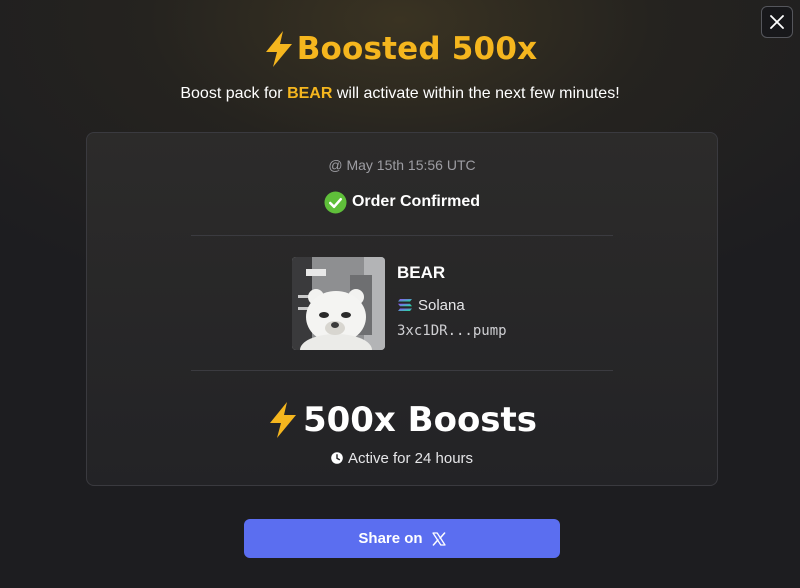  What do you see at coordinates (390, 538) in the screenshot?
I see `share-label: Share on` at bounding box center [390, 538].